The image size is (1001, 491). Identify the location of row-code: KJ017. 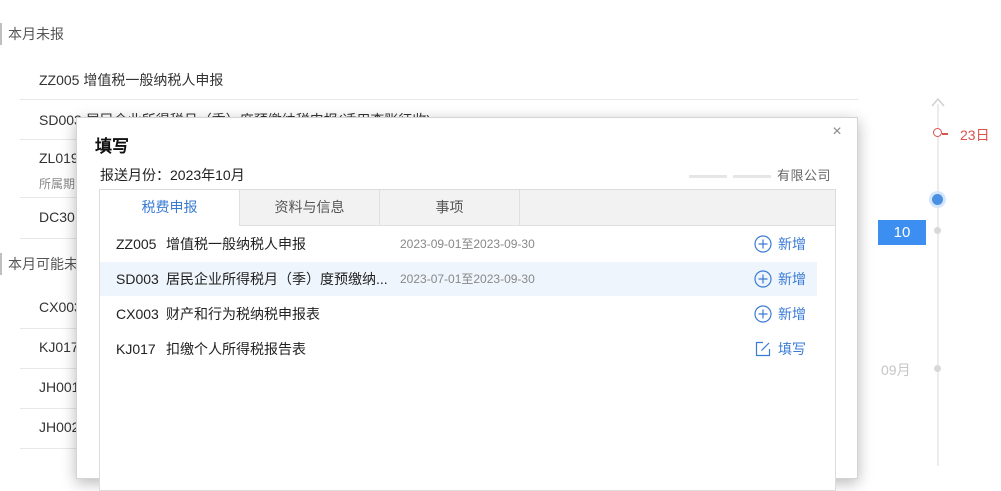
(136, 349).